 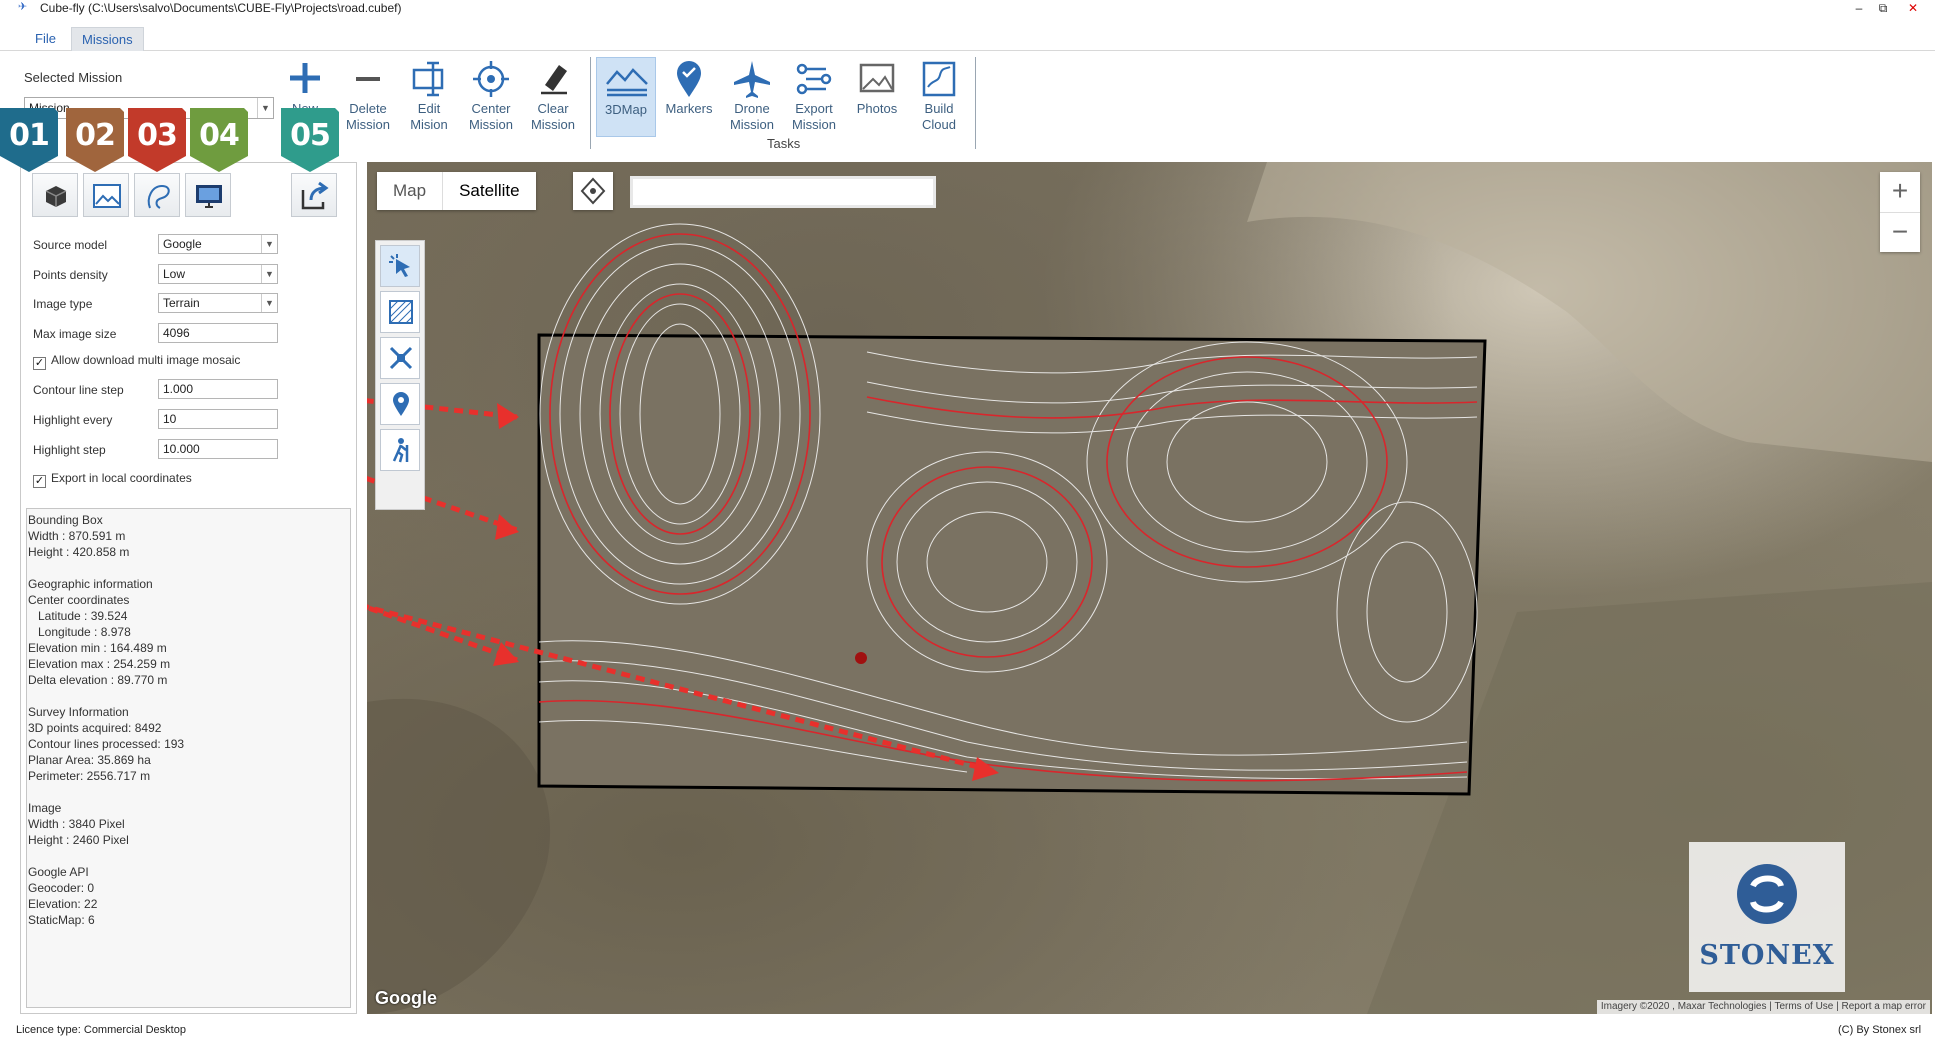 I want to click on select-tool-button, so click(x=400, y=266).